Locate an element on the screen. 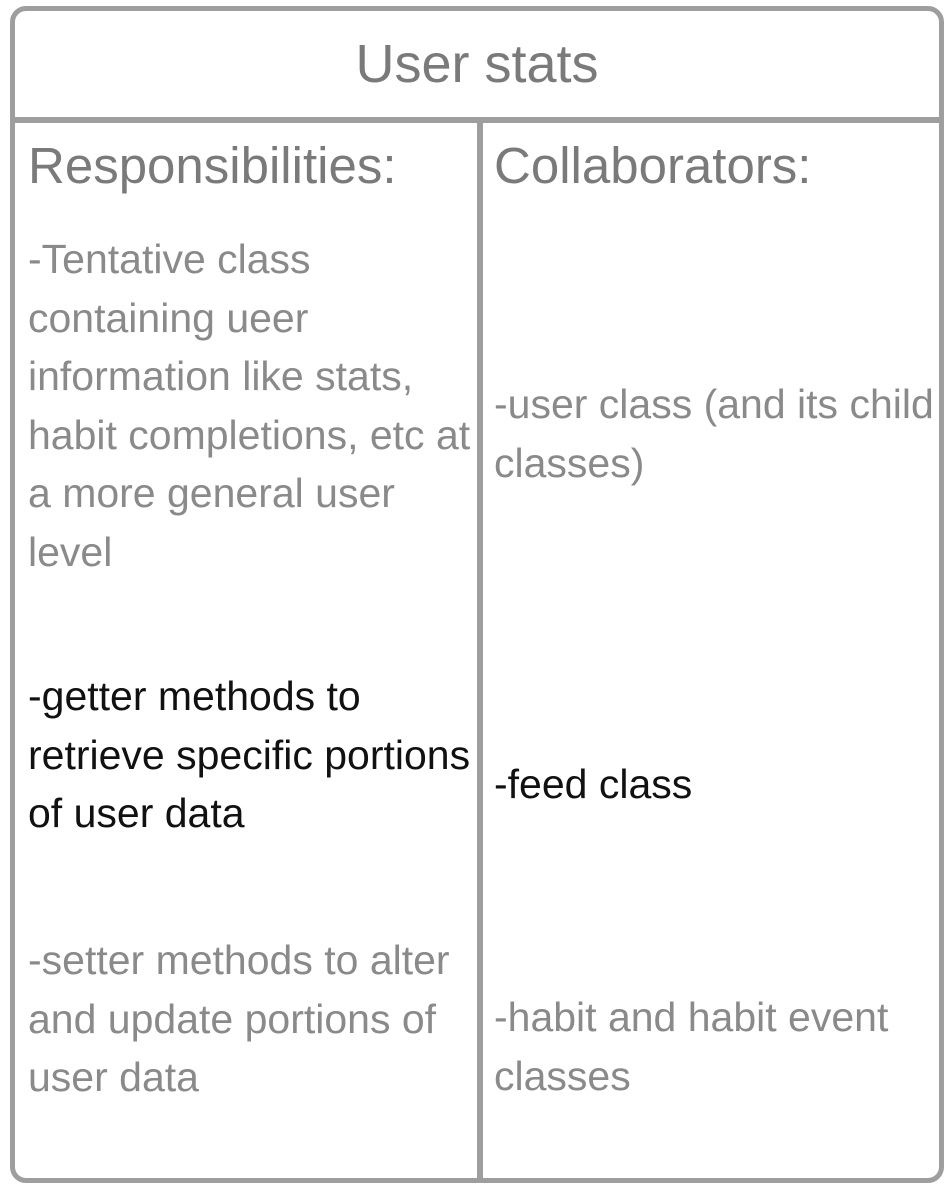 The height and width of the screenshot is (1185, 950). collaborator-item: -habit and habit event classes is located at coordinates (691, 1046).